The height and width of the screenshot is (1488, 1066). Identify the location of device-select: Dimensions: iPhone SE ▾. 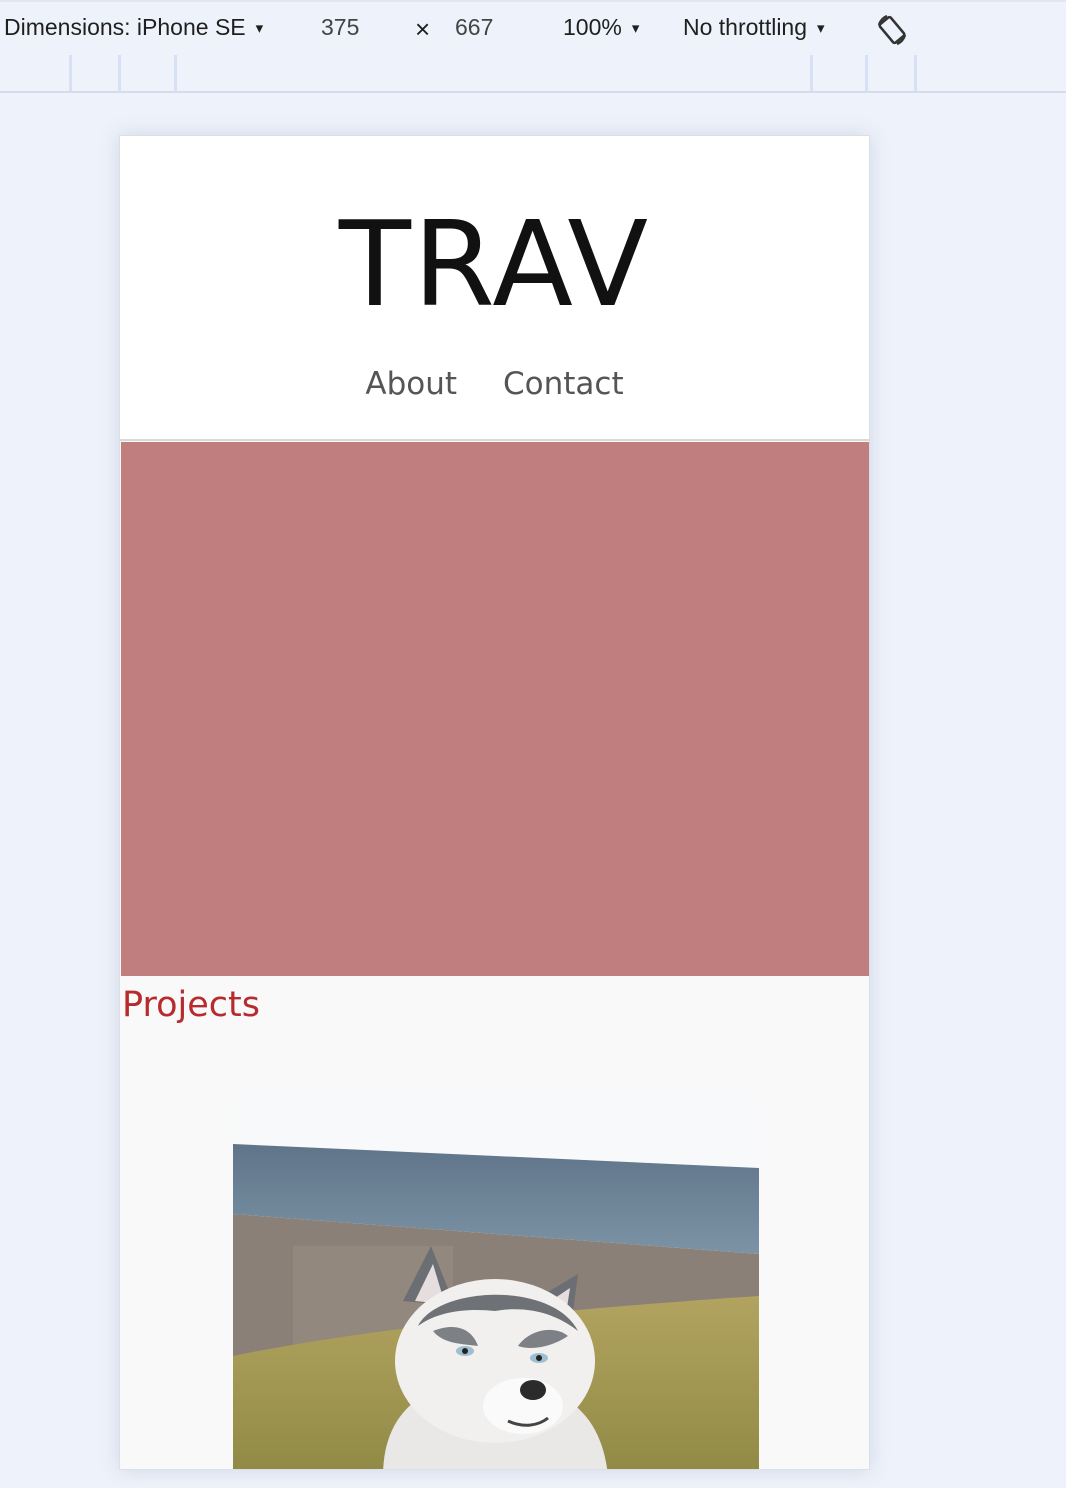
(133, 27).